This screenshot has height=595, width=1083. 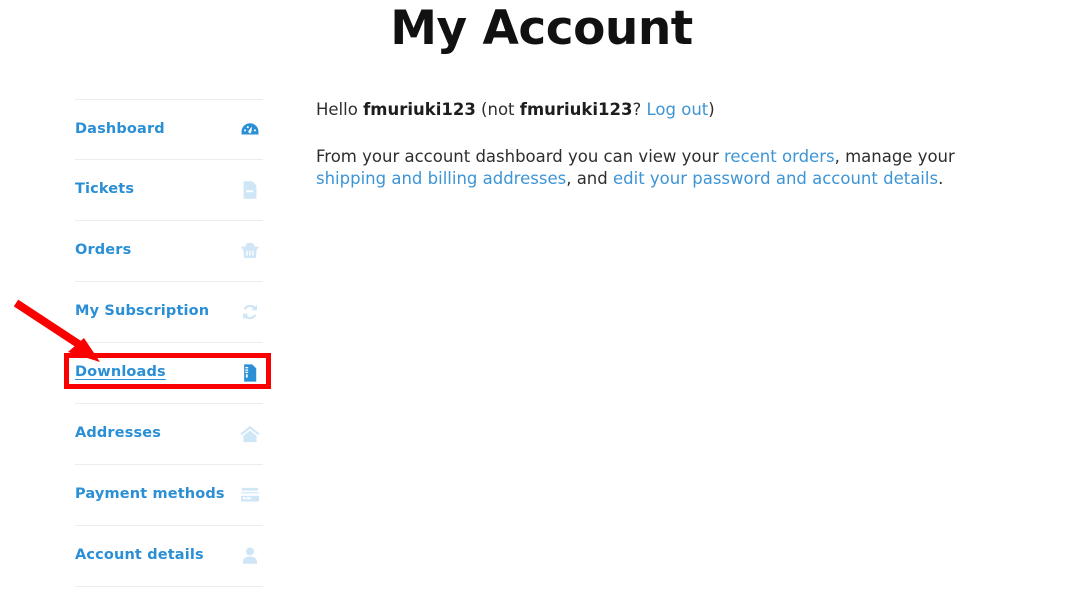 I want to click on greeting-username: fmuriuki123, so click(x=419, y=109).